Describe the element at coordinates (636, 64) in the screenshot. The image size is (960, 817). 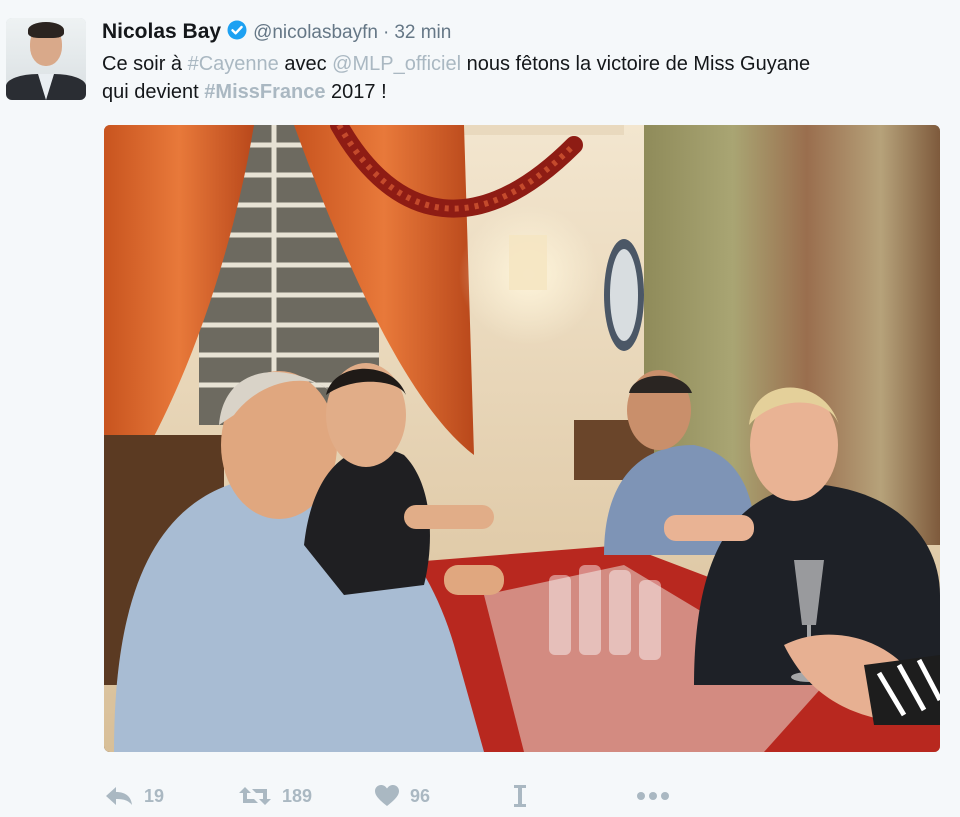
I see `tweet-text-part: nous fêtons la victoire de Miss Guyane` at that location.